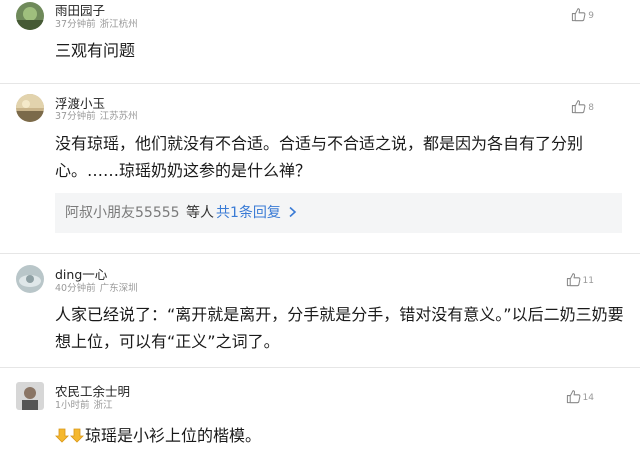 The width and height of the screenshot is (640, 452). Describe the element at coordinates (122, 213) in the screenshot. I see `reply-author: 阿叔小朋友55555` at that location.